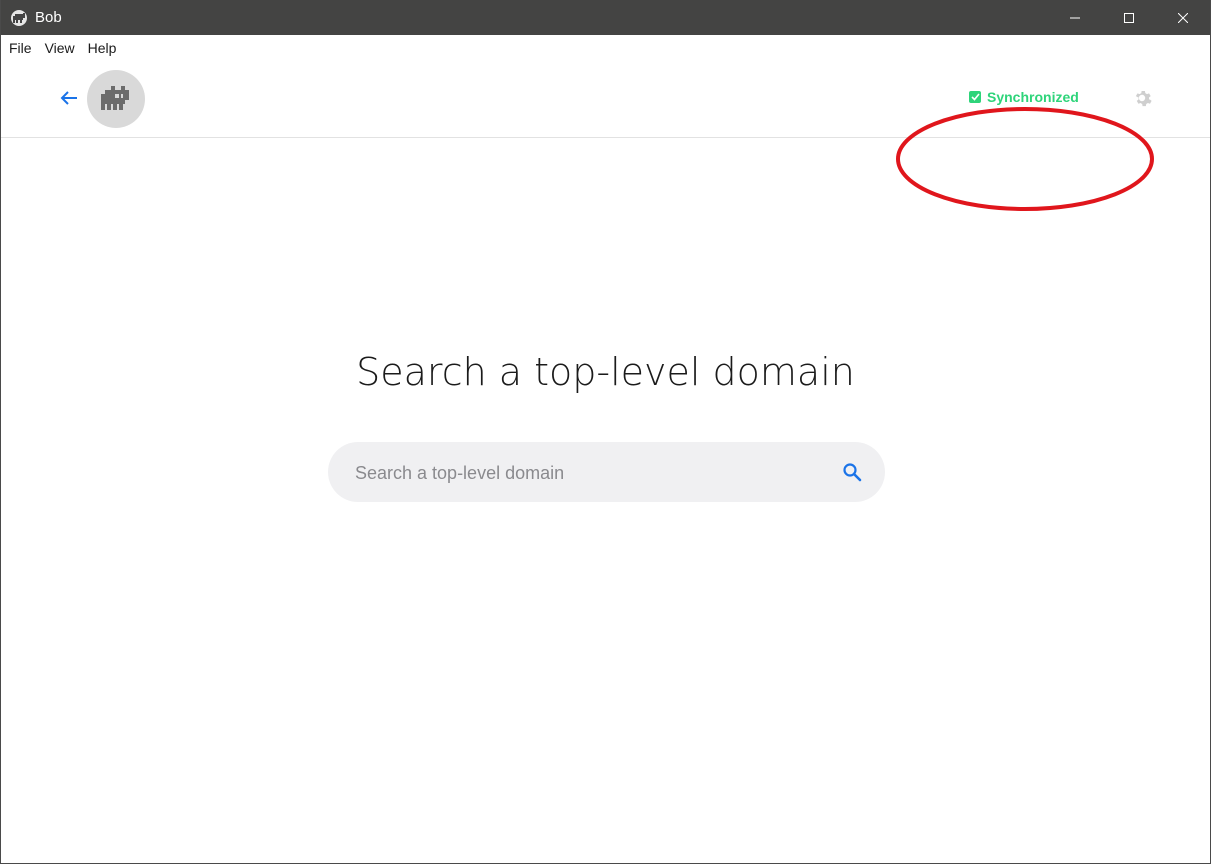 The height and width of the screenshot is (865, 1211). I want to click on pixel-cat-icon, so click(115, 98).